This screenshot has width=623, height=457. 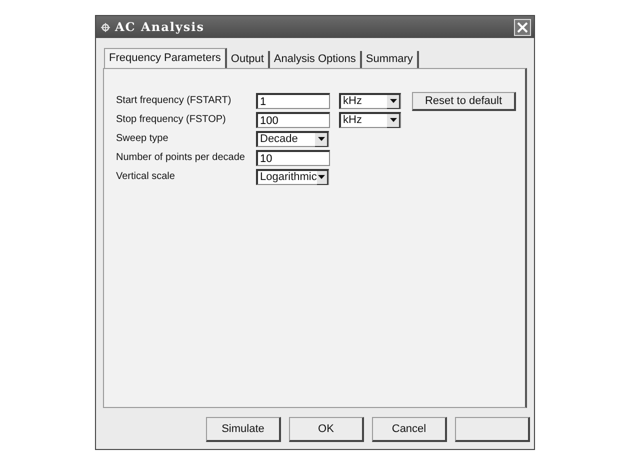 I want to click on reset-button: Reset to default, so click(x=464, y=101).